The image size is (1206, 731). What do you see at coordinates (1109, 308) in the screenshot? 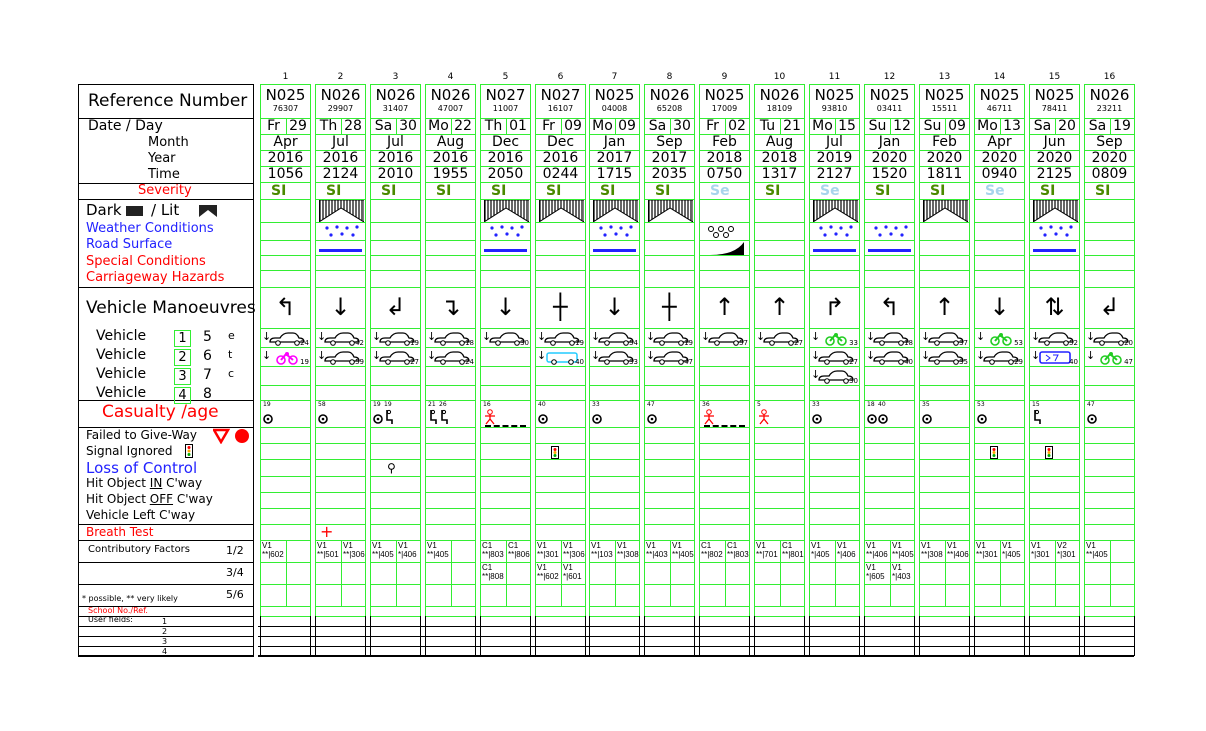
I see `cell-man: ↲` at bounding box center [1109, 308].